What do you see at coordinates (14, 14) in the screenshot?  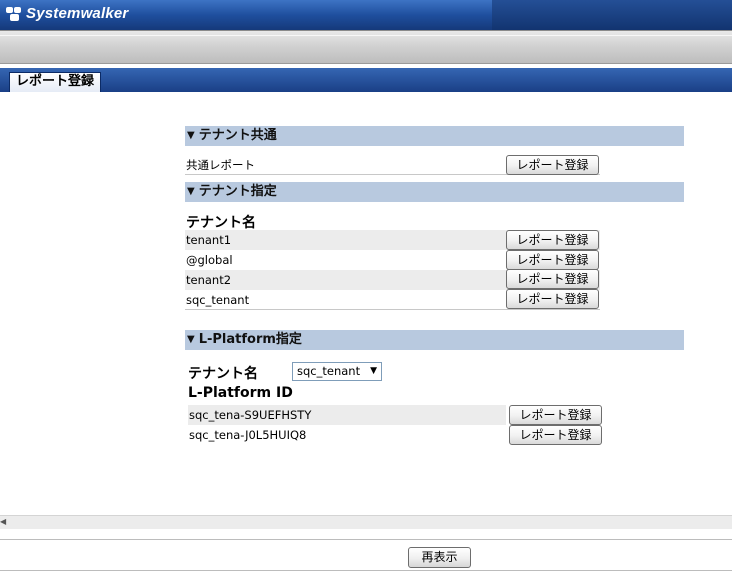 I see `systemwalker-logo-icon` at bounding box center [14, 14].